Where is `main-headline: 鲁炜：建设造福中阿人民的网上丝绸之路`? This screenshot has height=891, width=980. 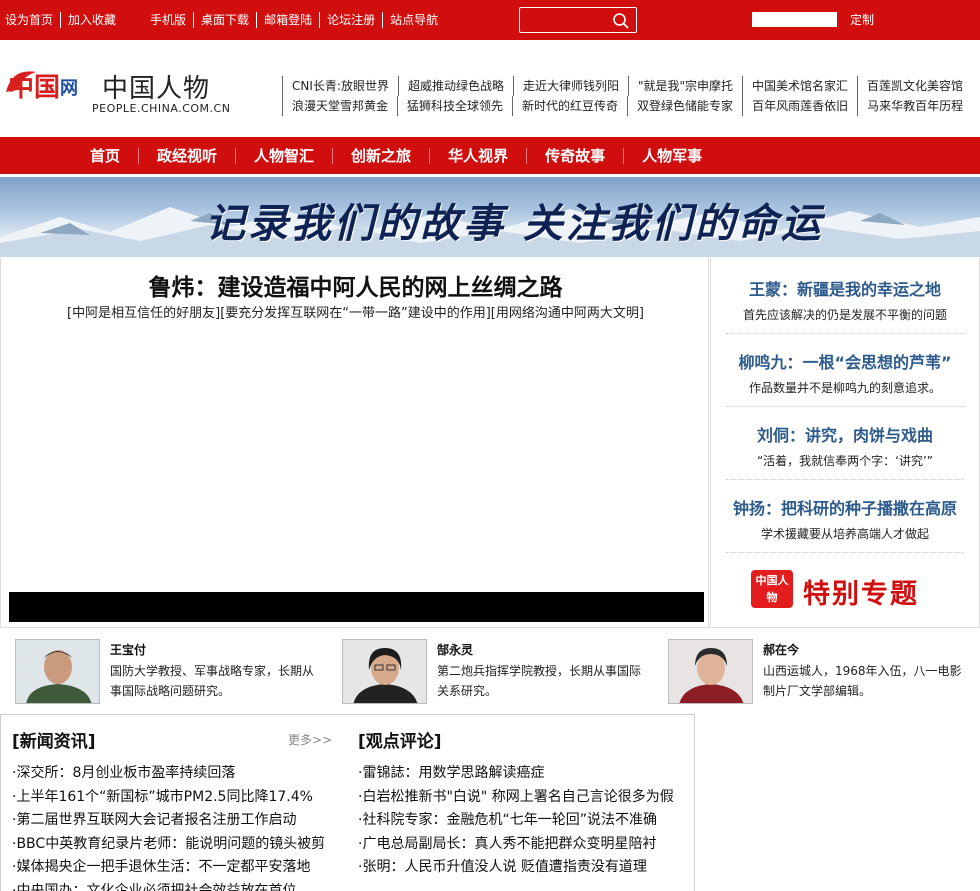
main-headline: 鲁炜：建设造福中阿人民的网上丝绸之路 is located at coordinates (355, 285).